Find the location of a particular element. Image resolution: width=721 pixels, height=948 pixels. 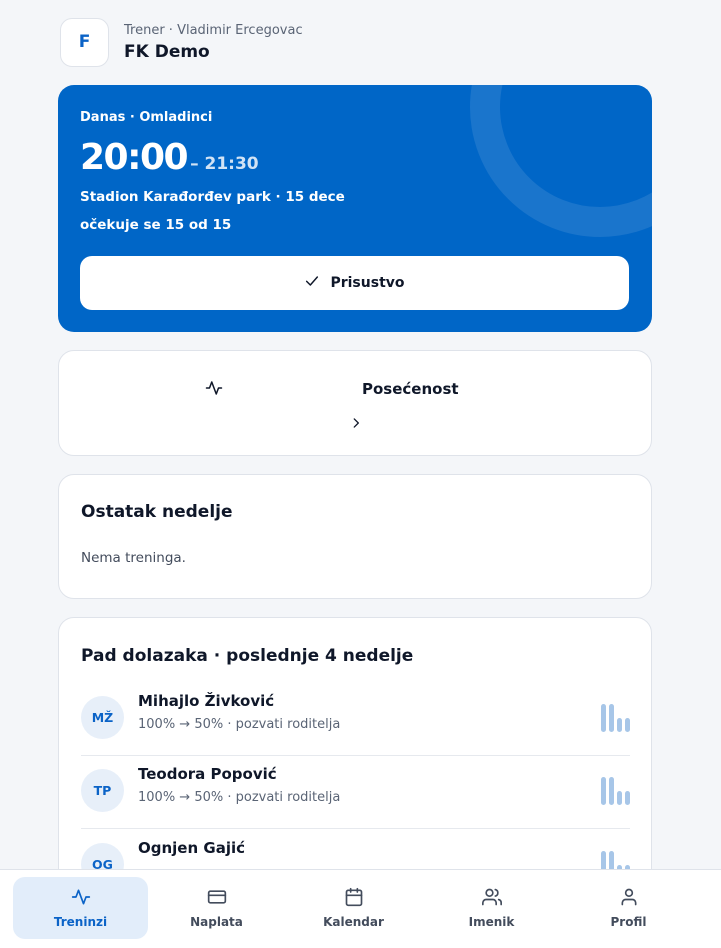

bottom-nav: Treninzi Naplata Kalendar Imenik Profil is located at coordinates (360, 908).